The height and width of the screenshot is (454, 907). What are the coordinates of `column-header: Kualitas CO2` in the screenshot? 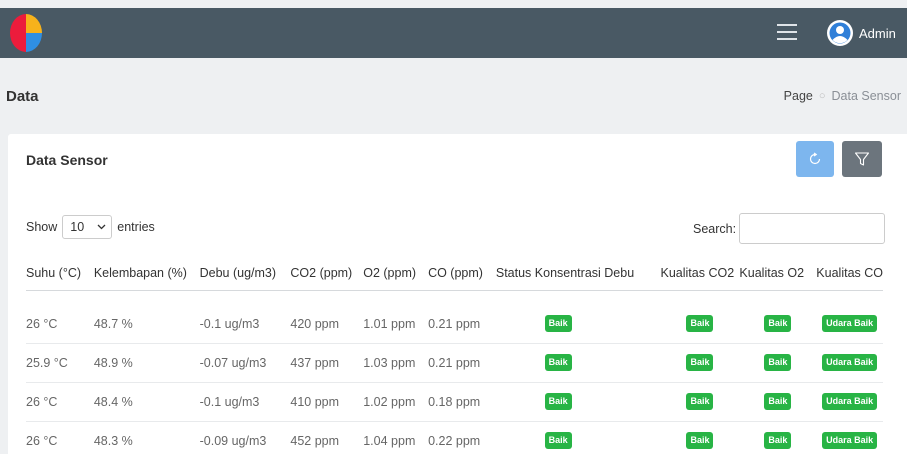 It's located at (700, 273).